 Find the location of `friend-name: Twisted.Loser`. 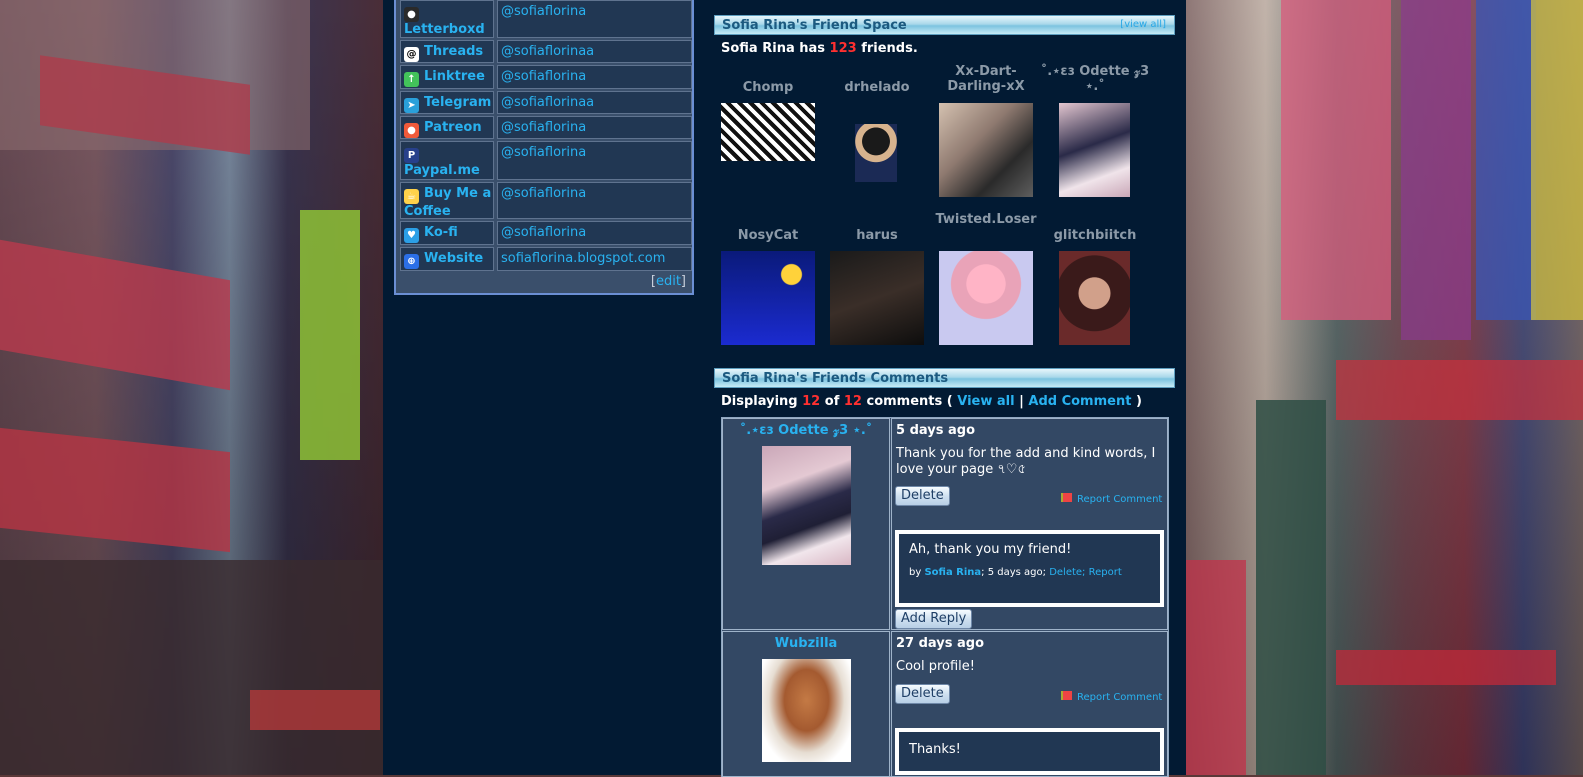

friend-name: Twisted.Loser is located at coordinates (986, 219).